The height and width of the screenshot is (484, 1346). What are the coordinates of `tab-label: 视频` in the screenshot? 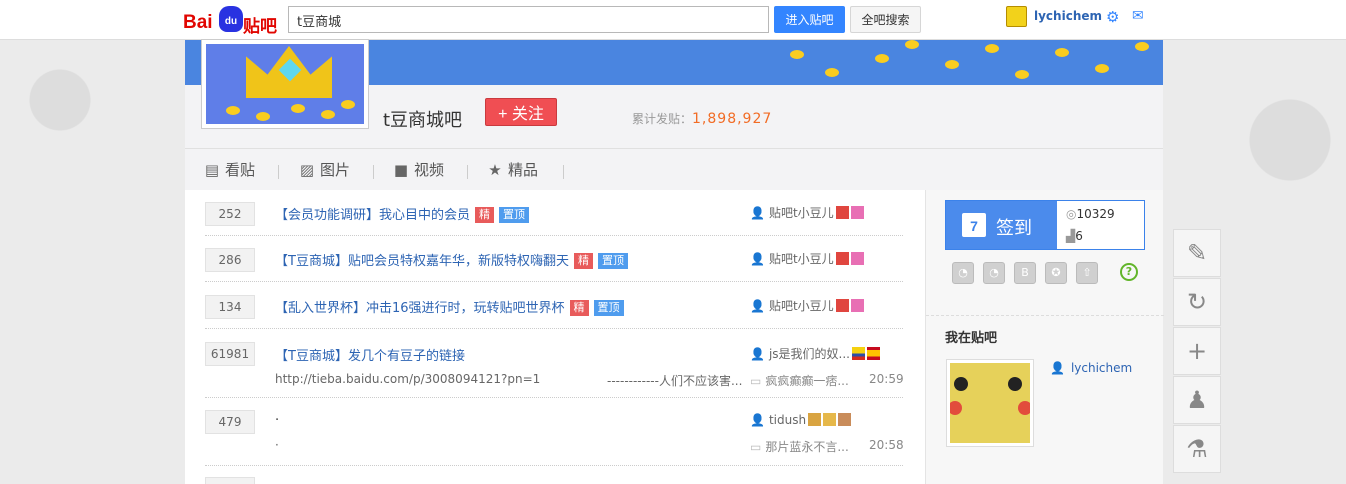 It's located at (429, 170).